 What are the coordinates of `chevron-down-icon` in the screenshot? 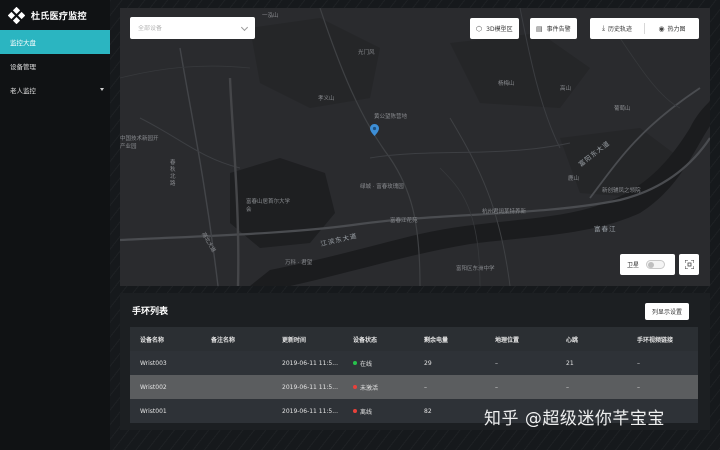 It's located at (244, 27).